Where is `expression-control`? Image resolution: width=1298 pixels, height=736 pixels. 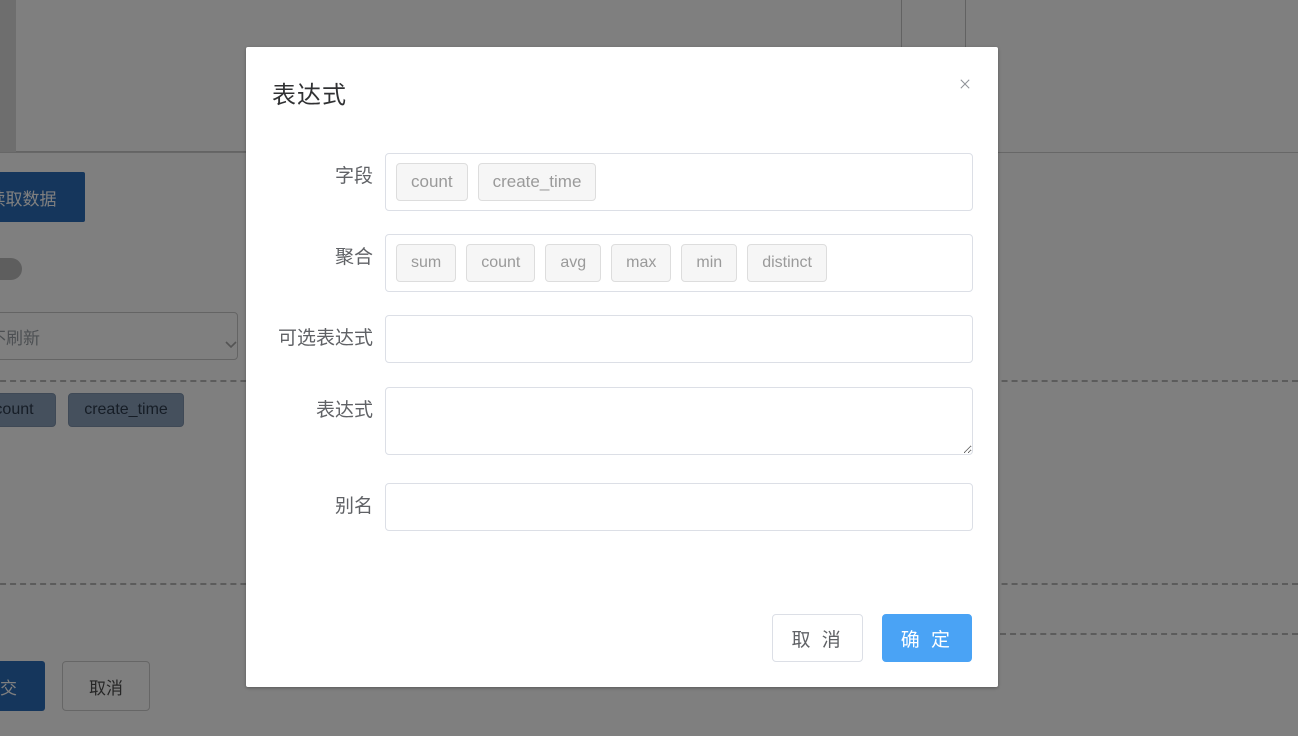 expression-control is located at coordinates (691, 423).